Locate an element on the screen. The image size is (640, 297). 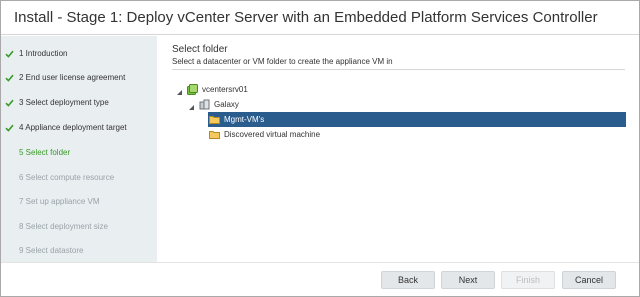
step-label: 5 Select folder is located at coordinates (45, 152).